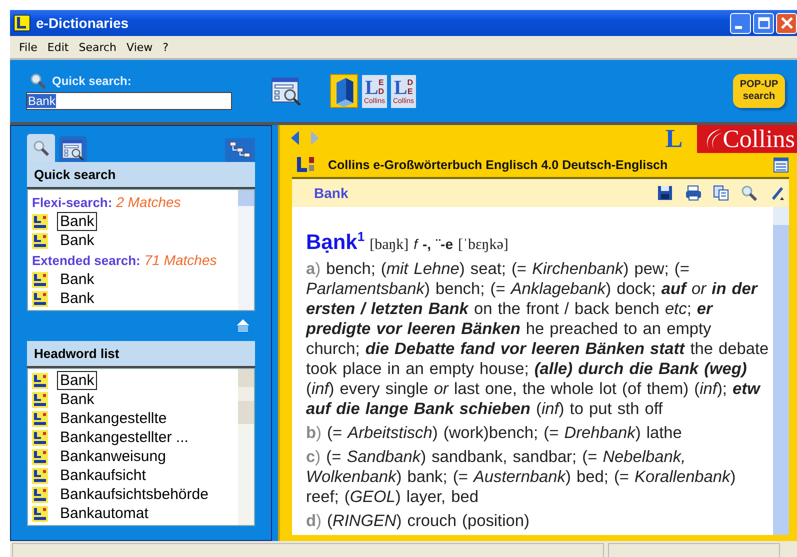  Describe the element at coordinates (141, 175) in the screenshot. I see `panel-header: Quick search` at that location.